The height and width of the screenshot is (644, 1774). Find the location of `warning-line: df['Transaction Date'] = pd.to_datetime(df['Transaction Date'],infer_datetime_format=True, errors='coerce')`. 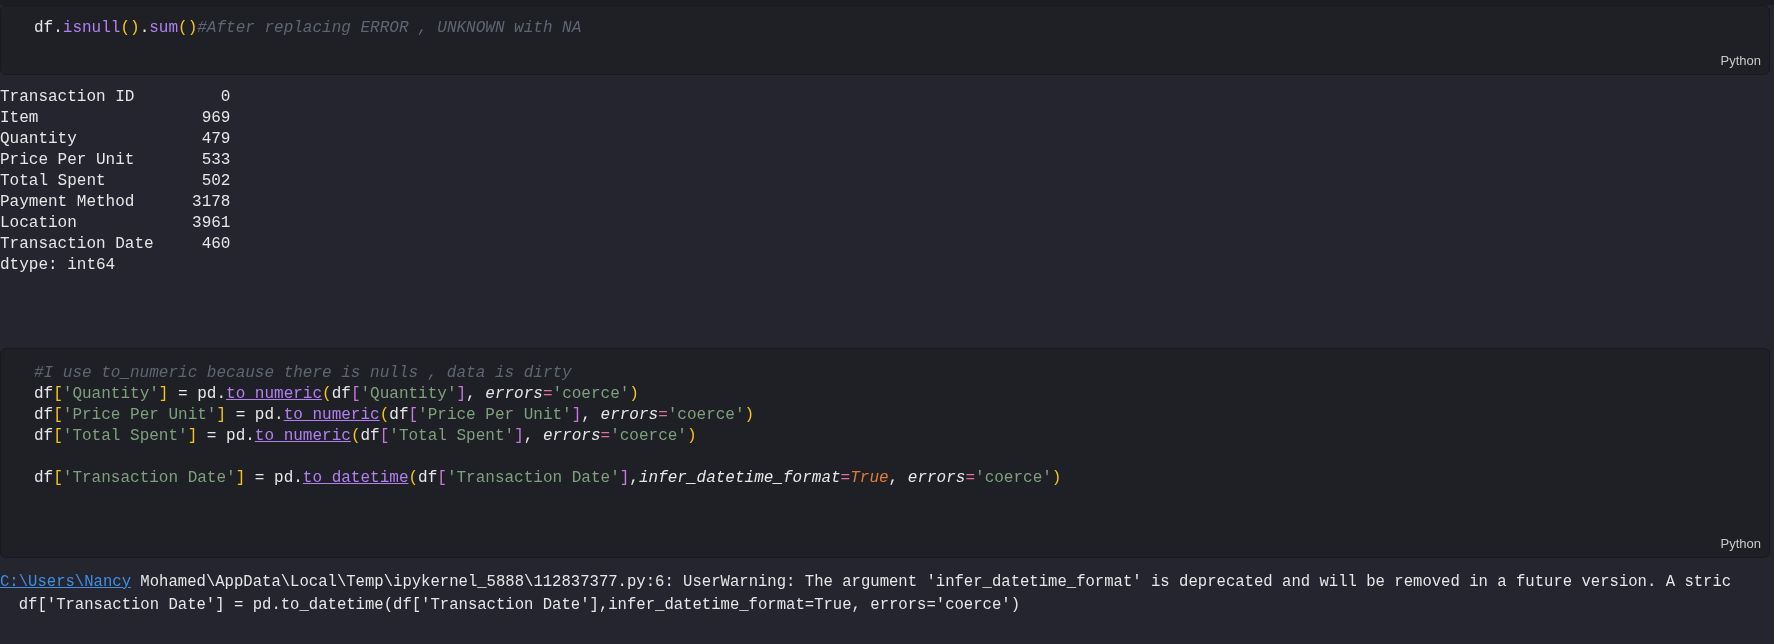

warning-line: df['Transaction Date'] = pd.to_datetime(df['Transaction Date'],infer_datetime_format=True, errors='coerce') is located at coordinates (519, 605).